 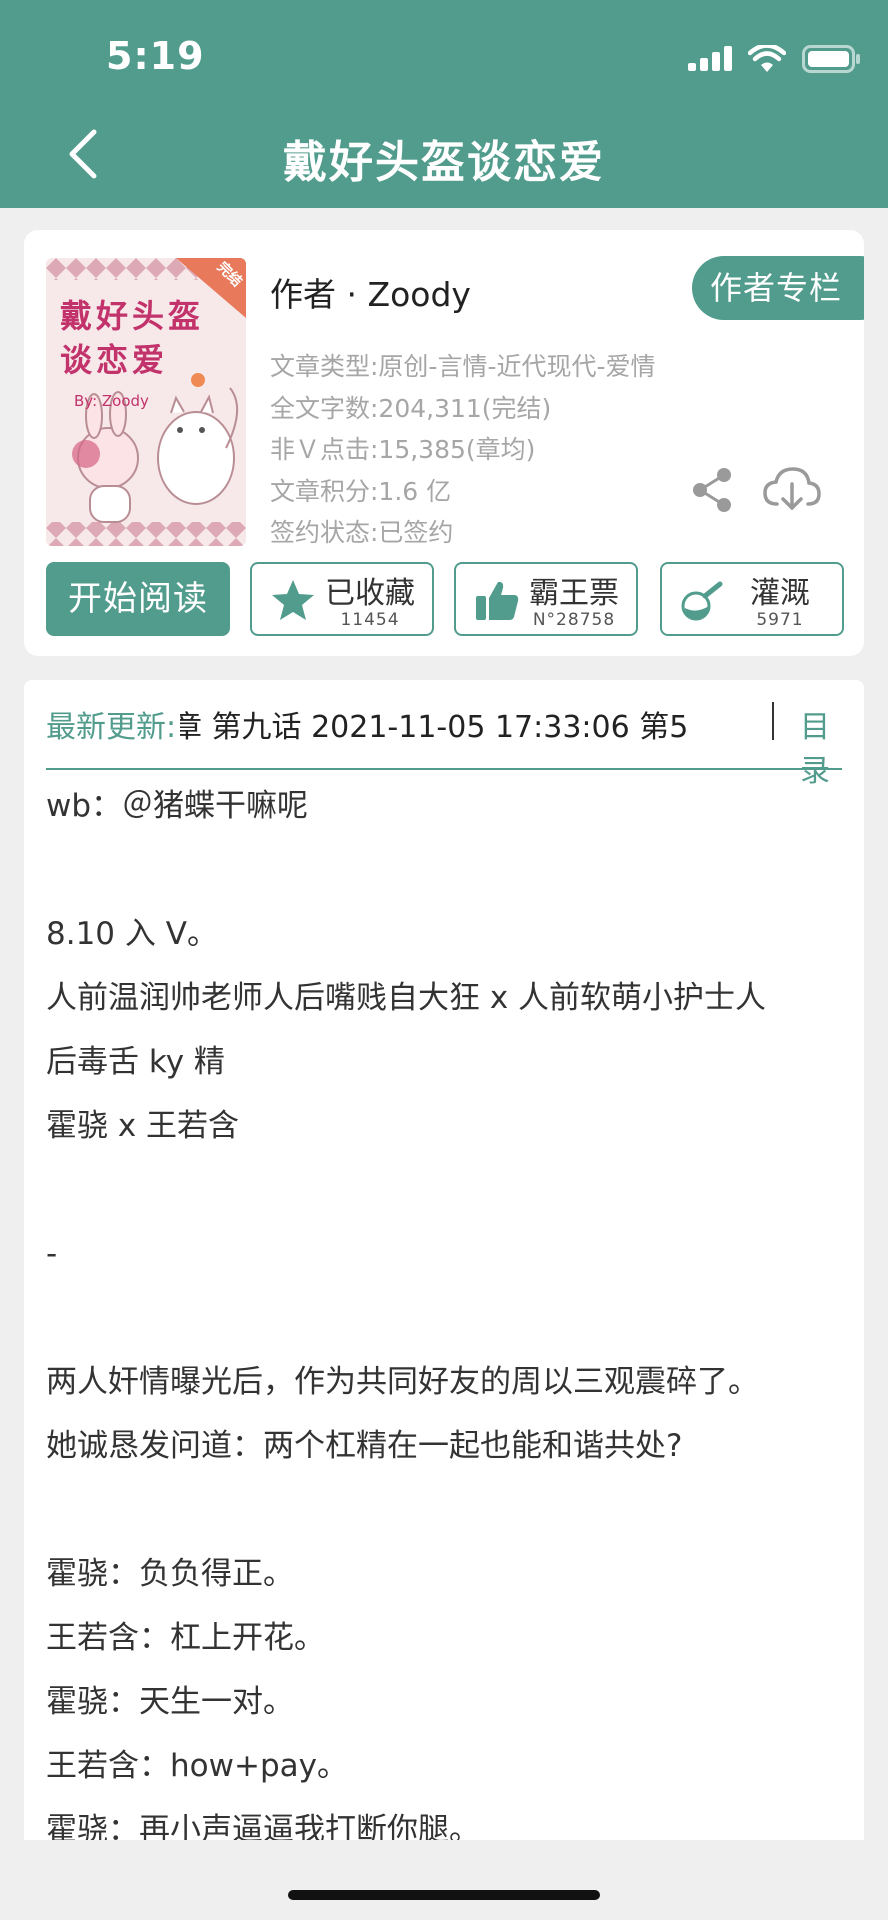 I want to click on text-line: wb：＠猪蝶干嘛呢, so click(x=177, y=806).